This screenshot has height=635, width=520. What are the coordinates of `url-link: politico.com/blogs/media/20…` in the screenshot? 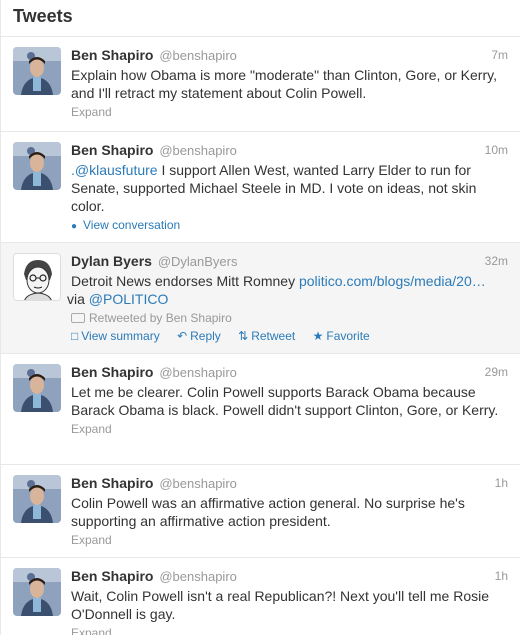 It's located at (392, 281).